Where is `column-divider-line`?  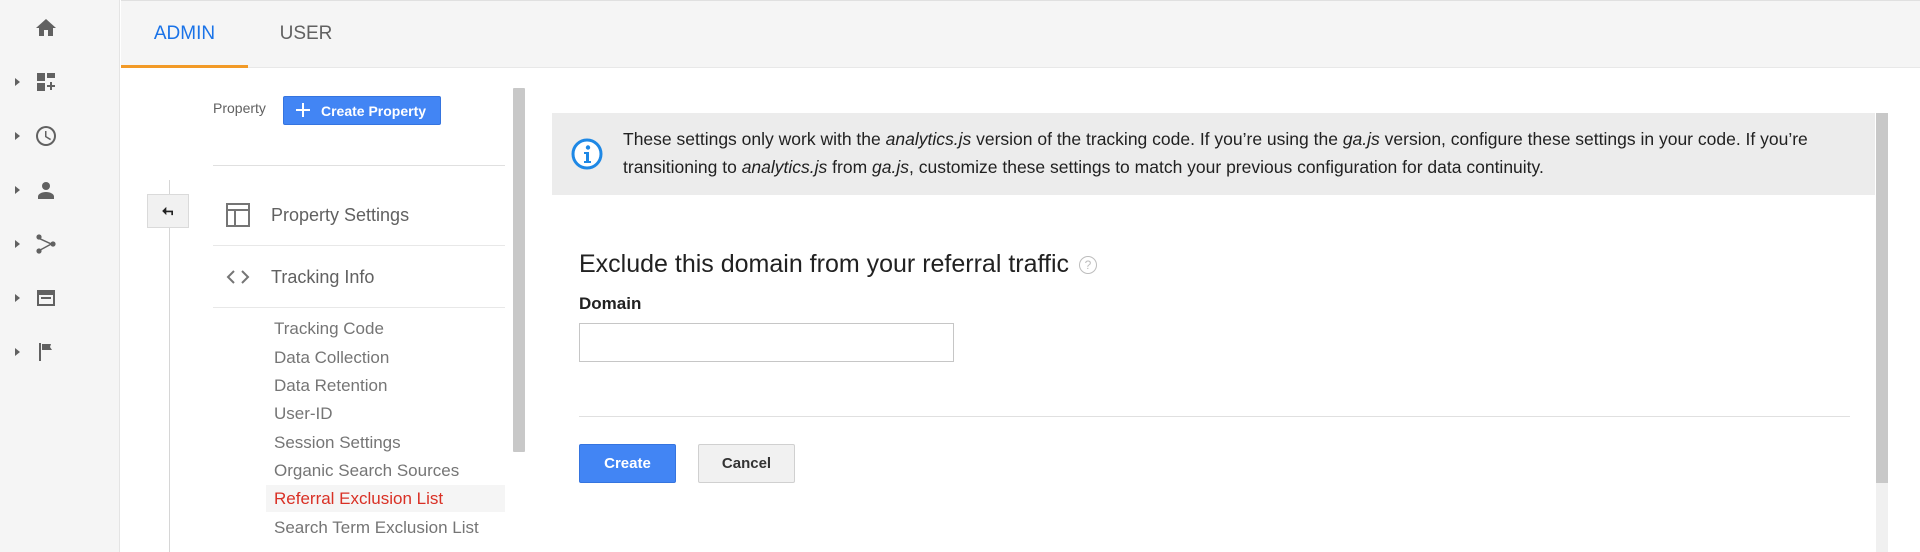 column-divider-line is located at coordinates (169, 366).